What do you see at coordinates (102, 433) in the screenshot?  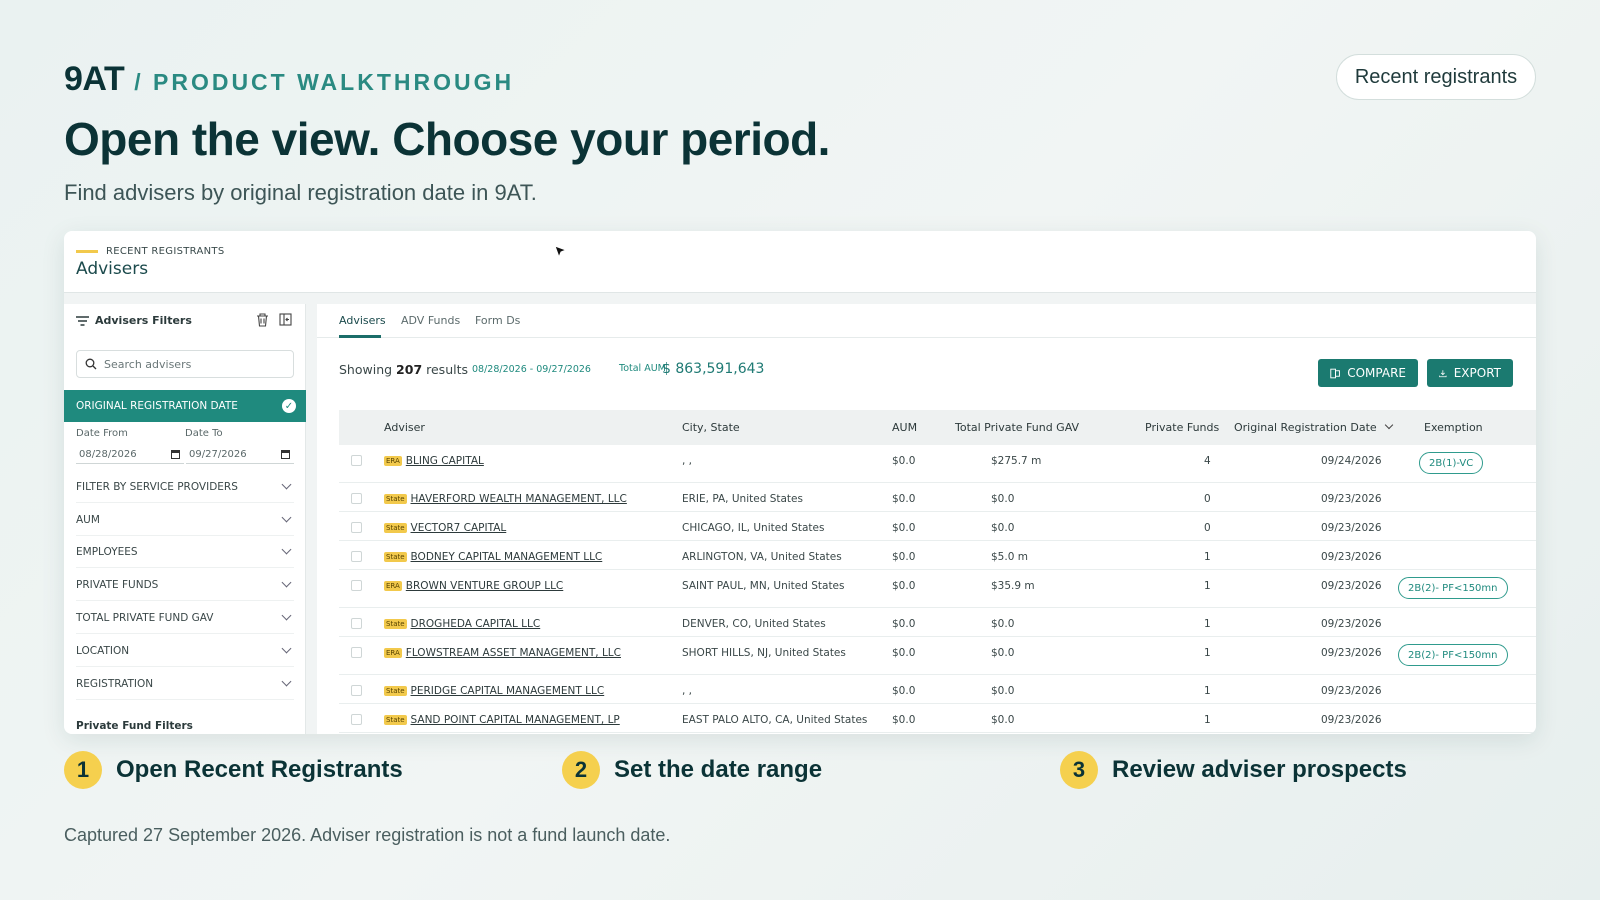 I see `date-from-label: Date From` at bounding box center [102, 433].